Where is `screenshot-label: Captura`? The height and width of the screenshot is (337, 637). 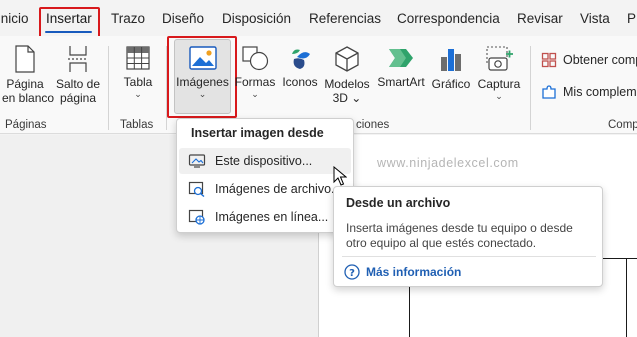 screenshot-label: Captura is located at coordinates (499, 84).